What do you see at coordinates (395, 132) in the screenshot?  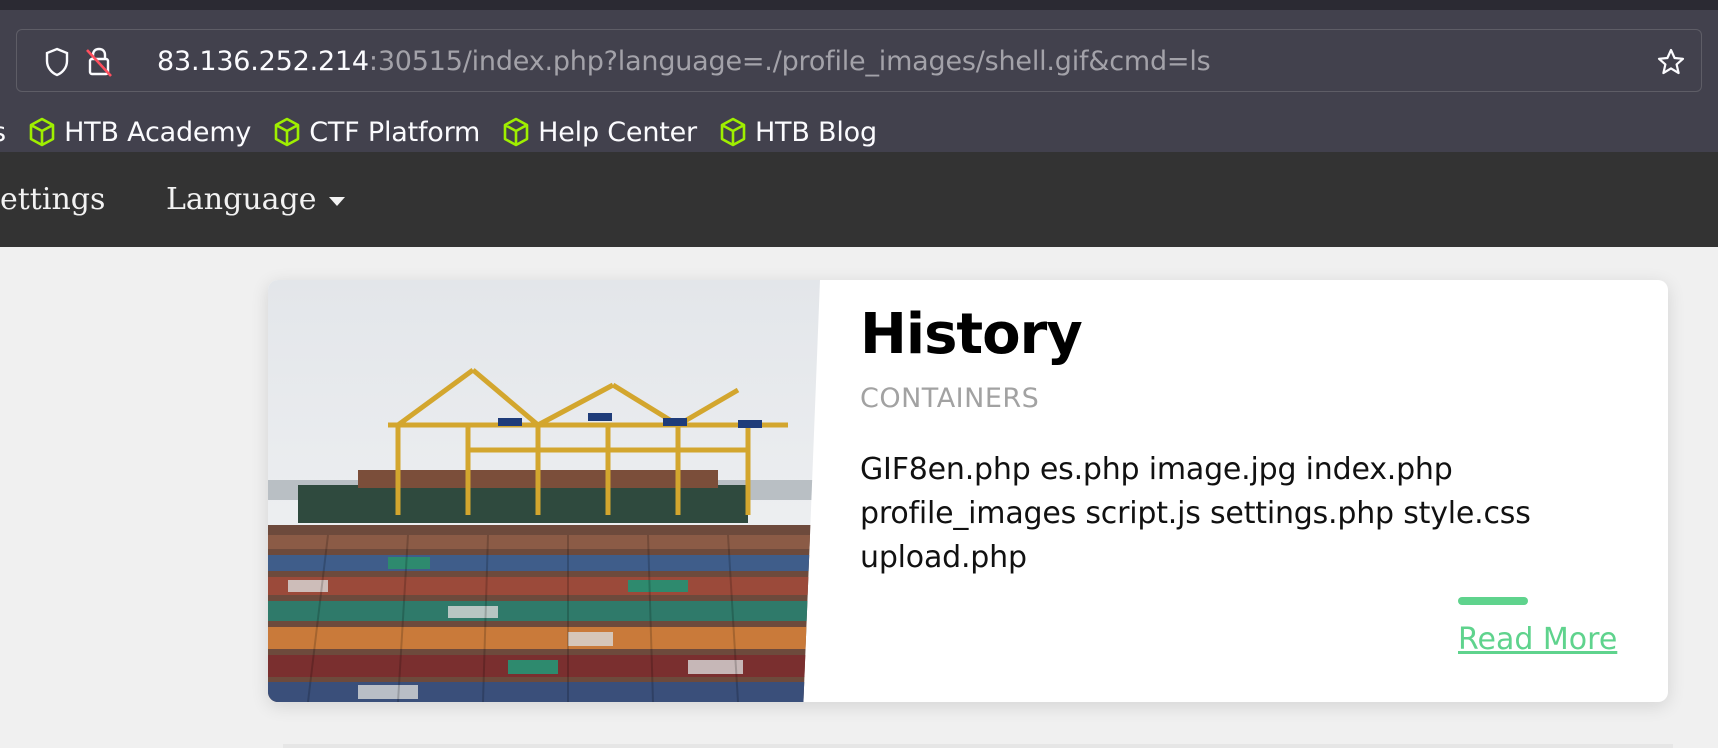 I see `bookmark-label: CTF Platform` at bounding box center [395, 132].